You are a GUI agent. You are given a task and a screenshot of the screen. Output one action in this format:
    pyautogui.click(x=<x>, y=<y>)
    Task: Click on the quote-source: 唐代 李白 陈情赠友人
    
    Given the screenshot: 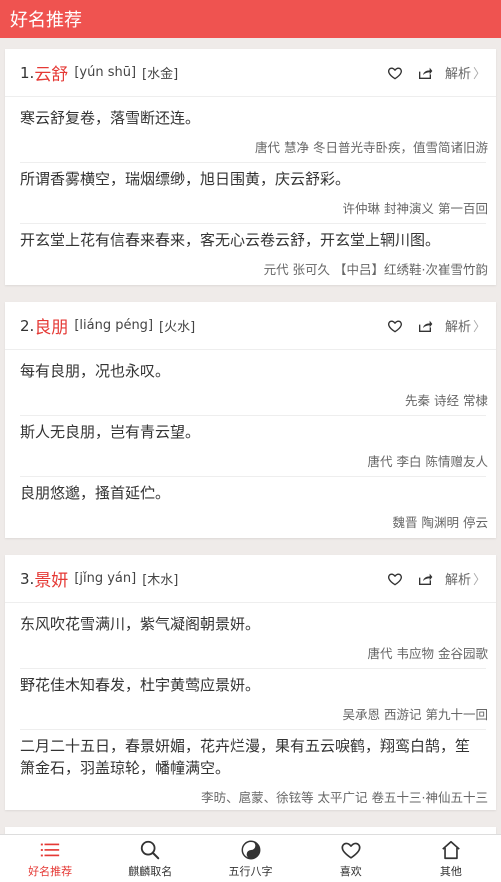 What is the action you would take?
    pyautogui.click(x=427, y=461)
    